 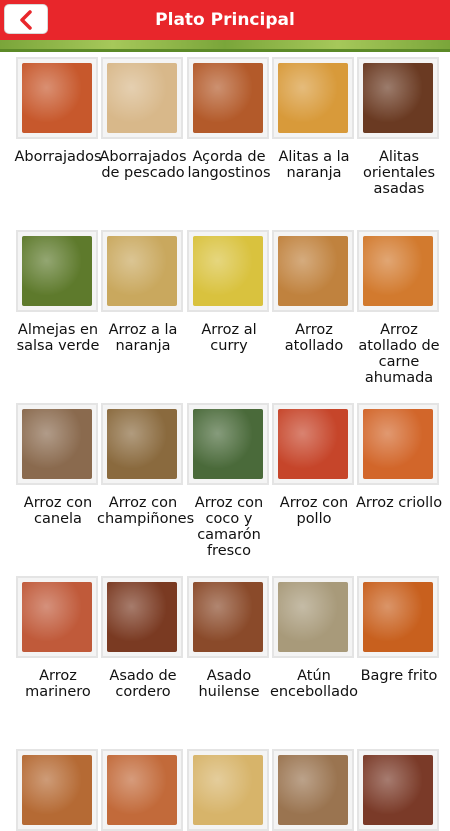 I want to click on dish-label: Almejas en salsa verde, so click(x=58, y=338).